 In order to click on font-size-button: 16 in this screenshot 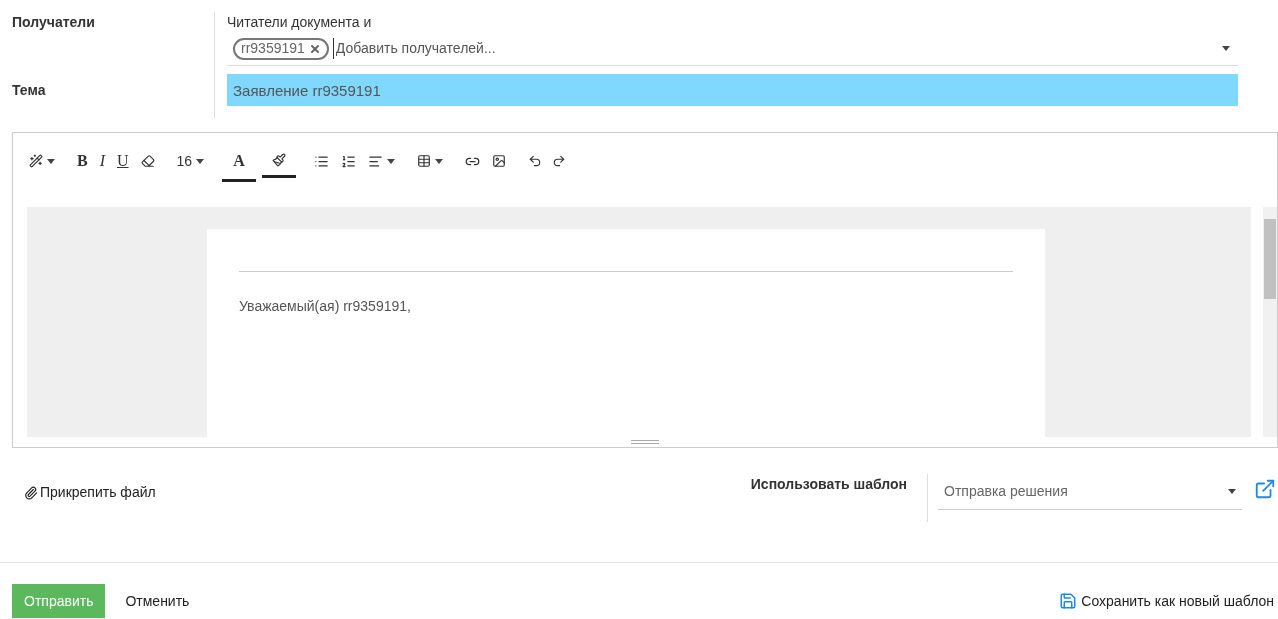, I will do `click(190, 161)`.